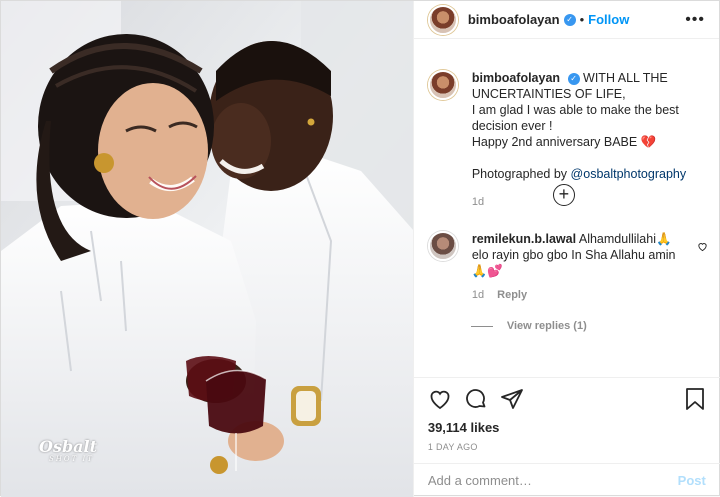 The height and width of the screenshot is (497, 720). What do you see at coordinates (589, 202) in the screenshot?
I see `caption-time: 1d` at bounding box center [589, 202].